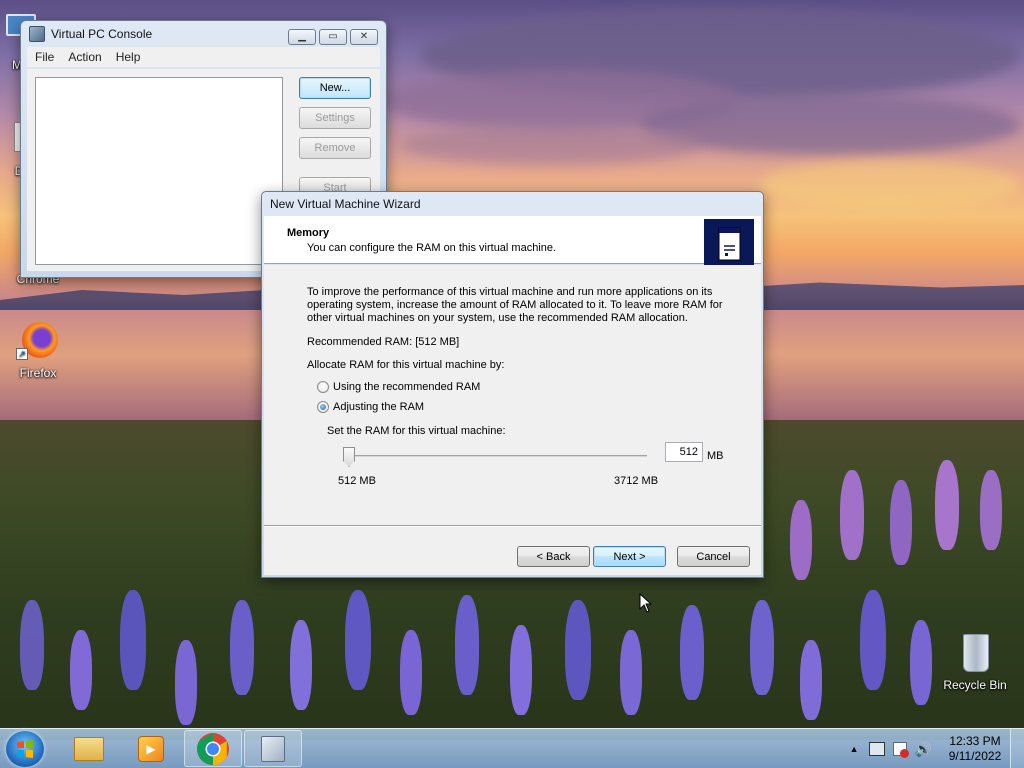 The height and width of the screenshot is (768, 1024). Describe the element at coordinates (22, 354) in the screenshot. I see `shortcut-arrow-icon: ↗` at that location.